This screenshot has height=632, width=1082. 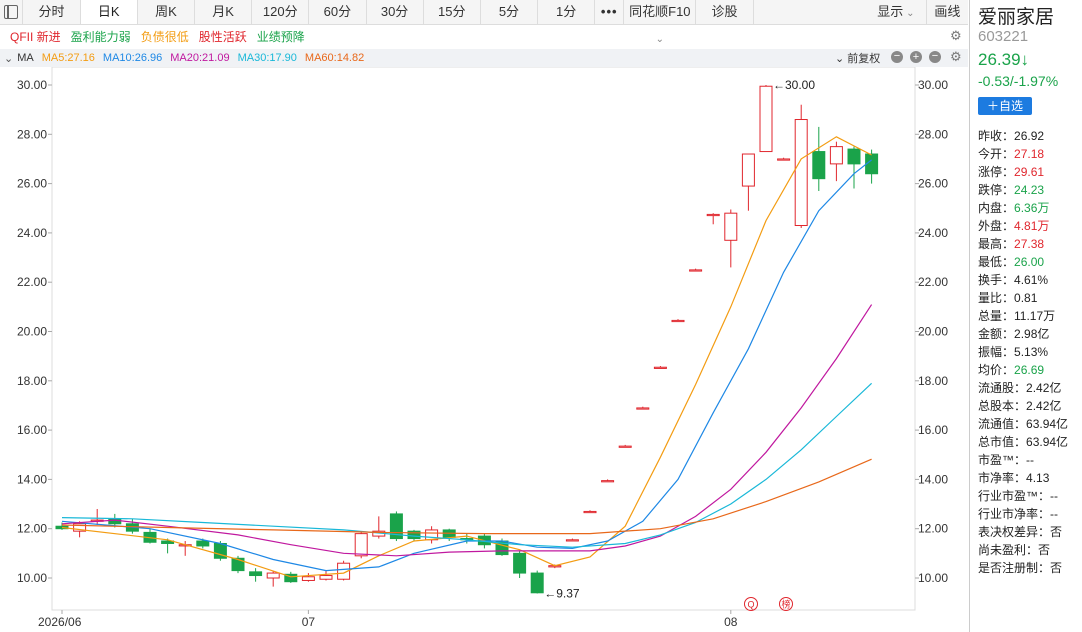 I want to click on more-periods-button: •••, so click(x=610, y=12).